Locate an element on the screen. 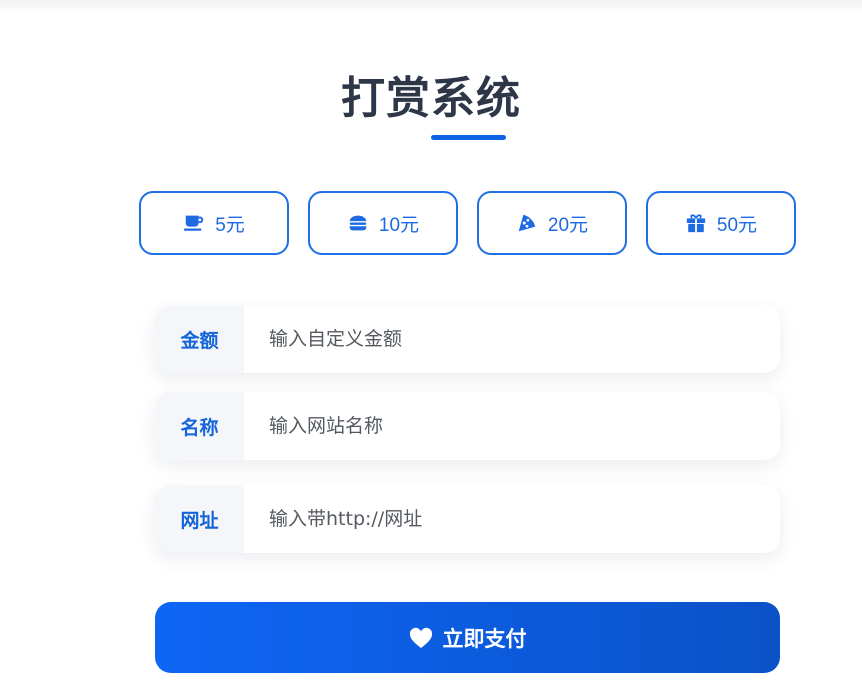 The width and height of the screenshot is (862, 687). amount-button-50: 50元 is located at coordinates (721, 223).